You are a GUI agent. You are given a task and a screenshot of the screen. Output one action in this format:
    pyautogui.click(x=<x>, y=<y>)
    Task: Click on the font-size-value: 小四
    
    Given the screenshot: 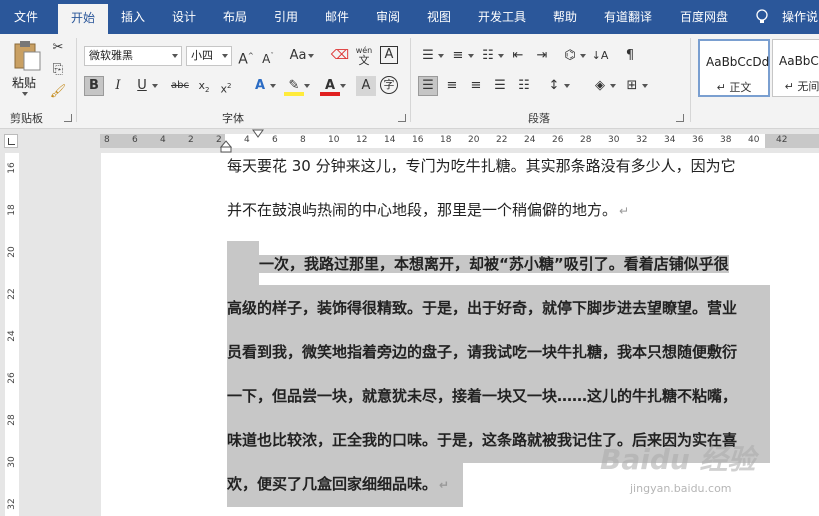 What is the action you would take?
    pyautogui.click(x=202, y=55)
    